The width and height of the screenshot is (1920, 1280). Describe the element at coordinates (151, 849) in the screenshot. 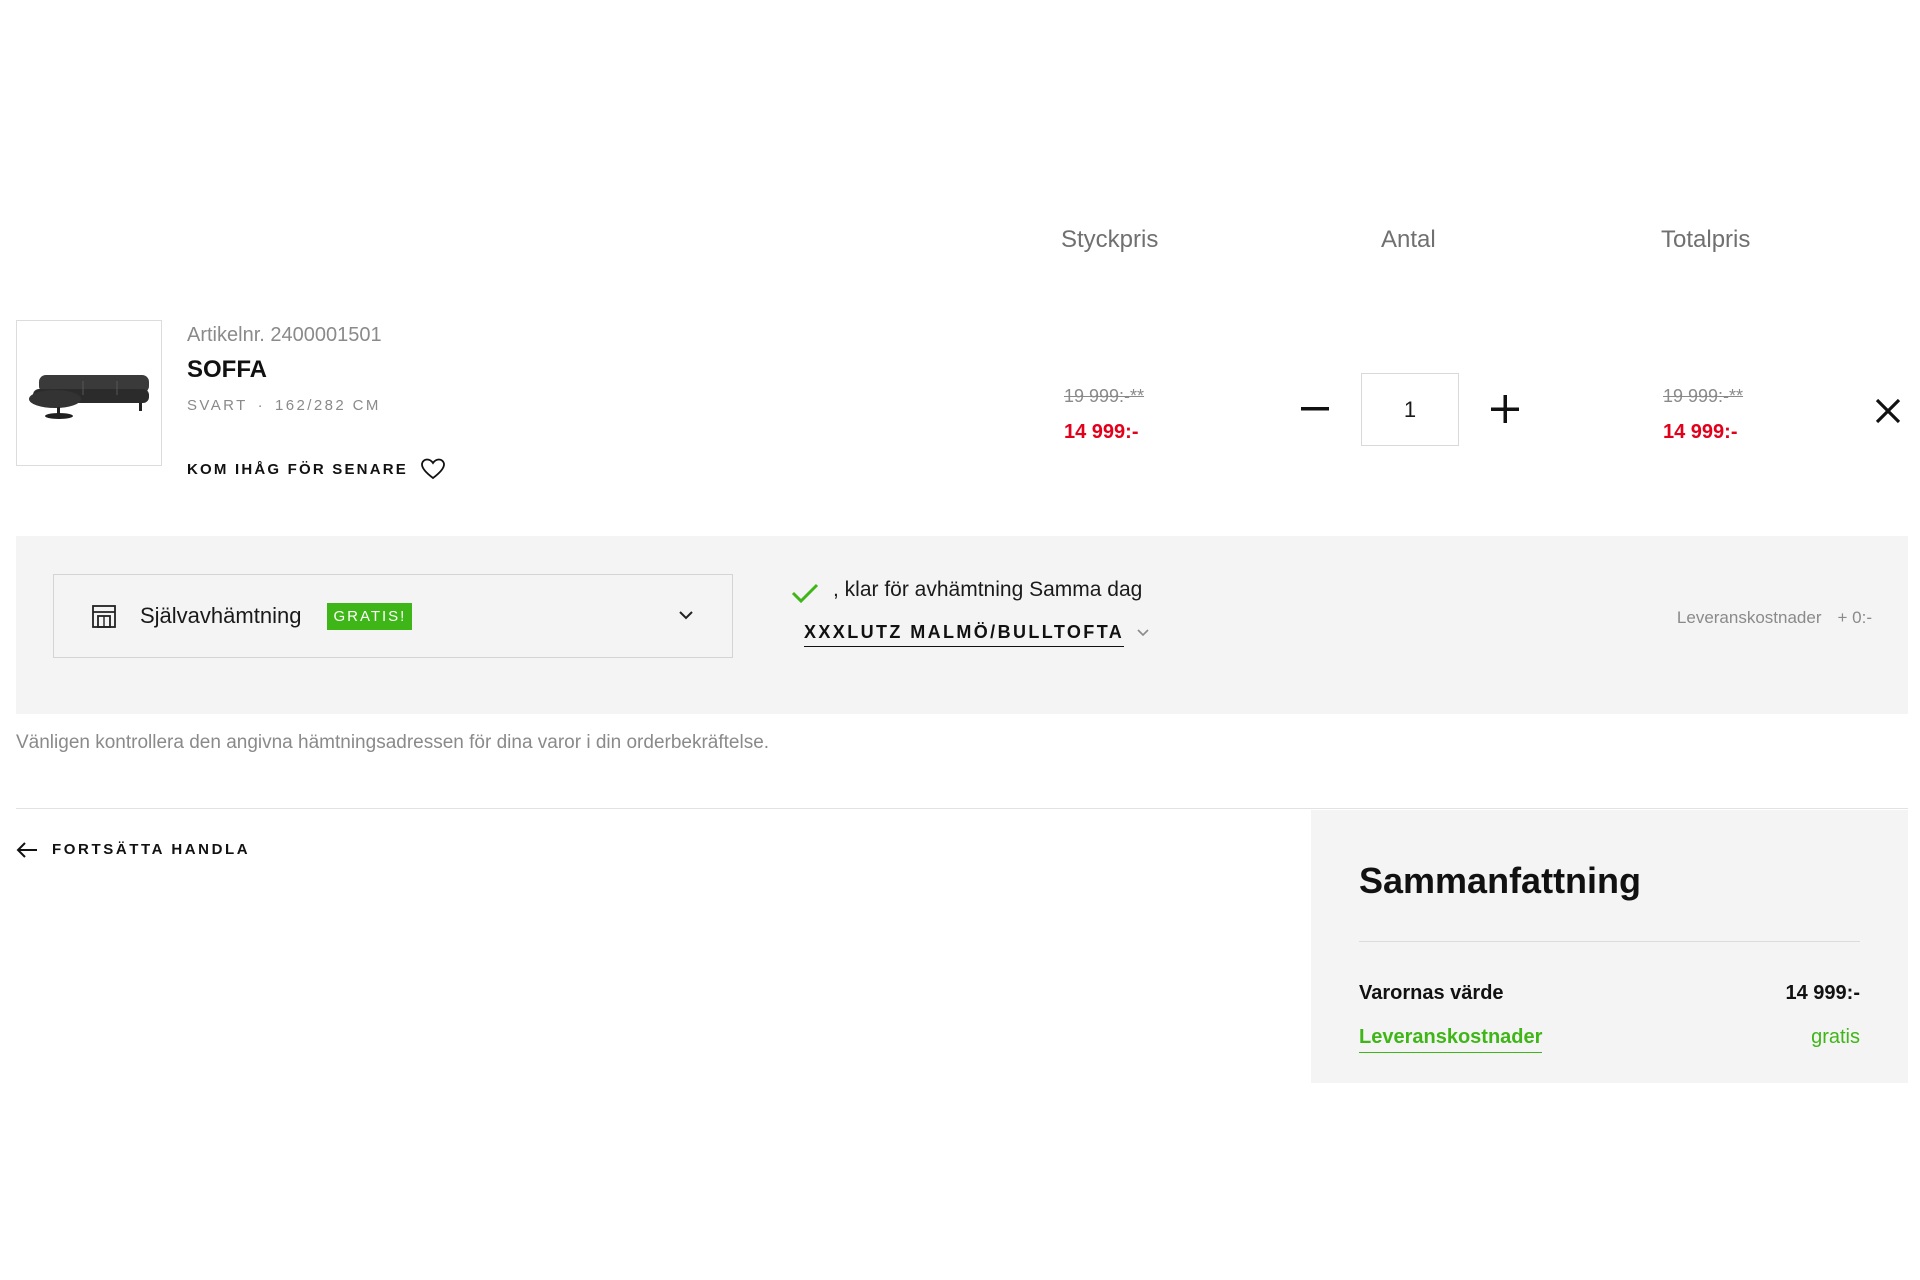

I see `continue-shopping-label: FORTSÄTTA HANDLA` at that location.